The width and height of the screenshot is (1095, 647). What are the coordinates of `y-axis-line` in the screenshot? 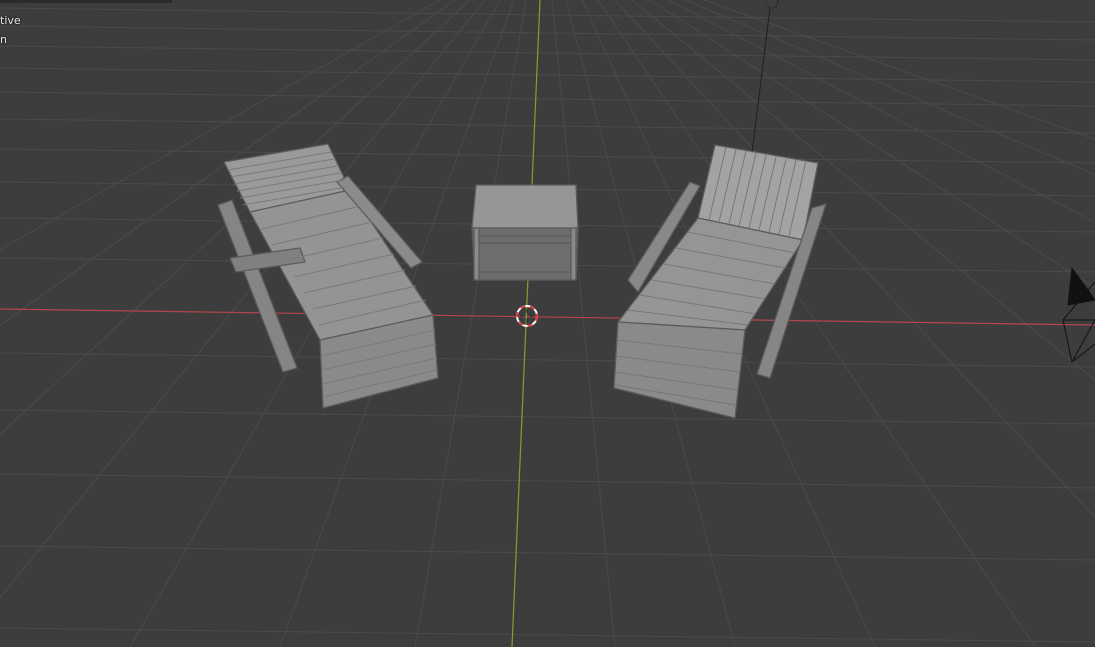 It's located at (526, 323).